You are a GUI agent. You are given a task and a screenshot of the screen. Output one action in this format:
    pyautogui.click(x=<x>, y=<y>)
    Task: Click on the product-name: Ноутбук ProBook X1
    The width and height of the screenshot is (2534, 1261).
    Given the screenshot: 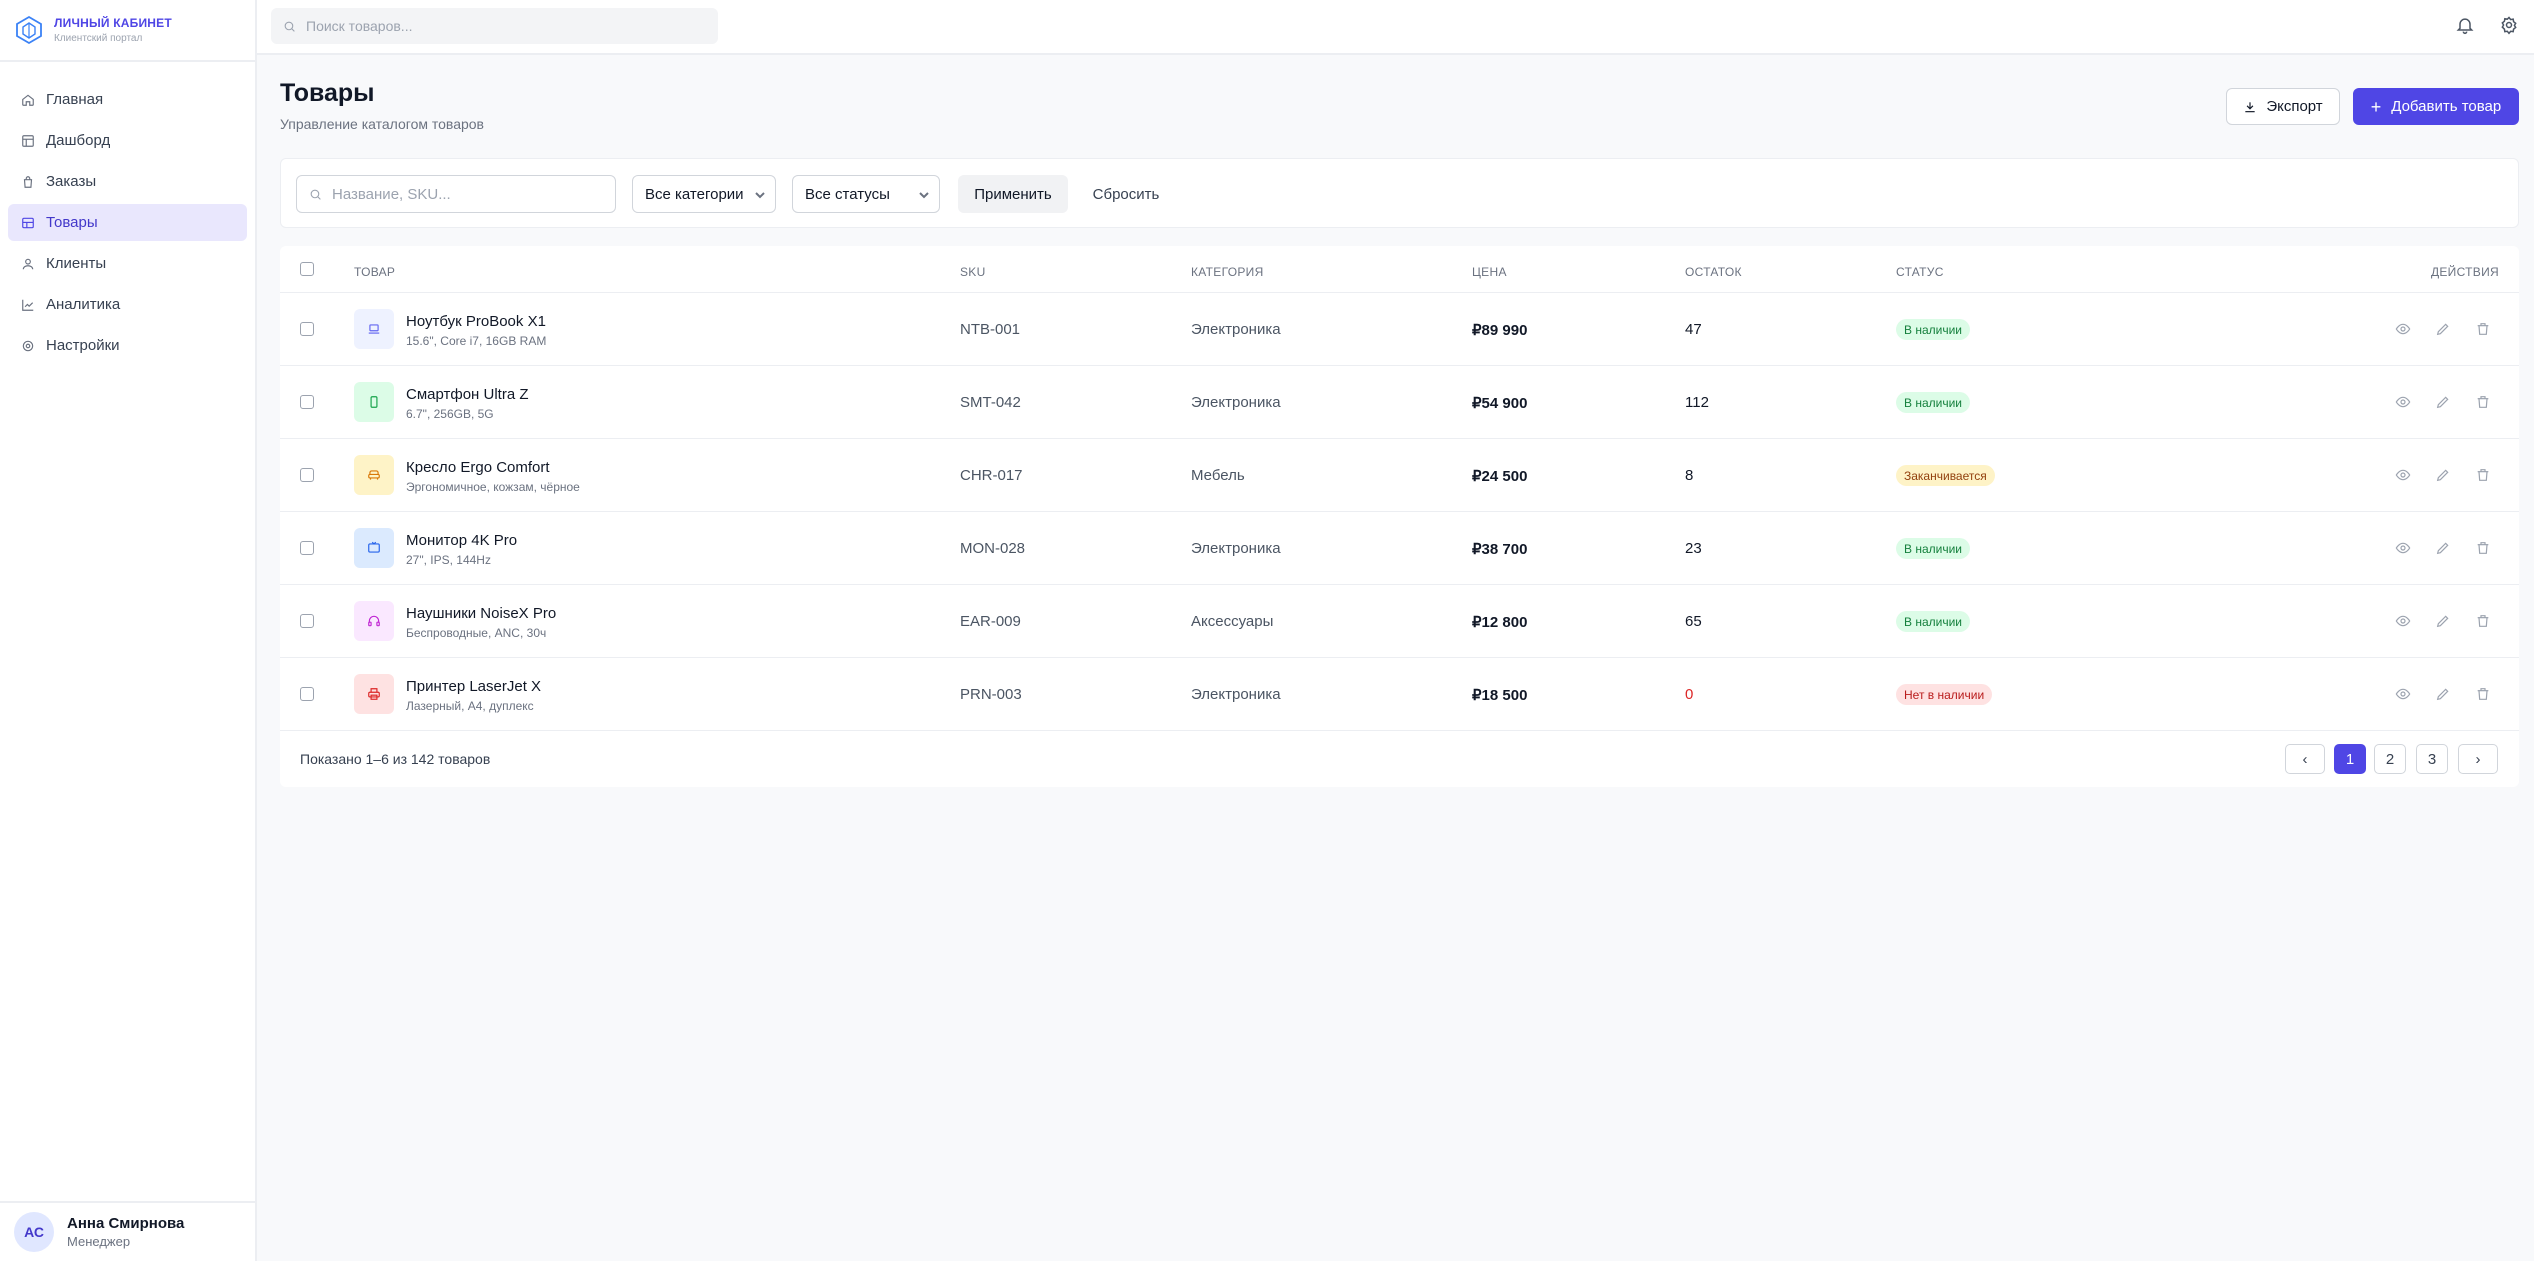 What is the action you would take?
    pyautogui.click(x=476, y=321)
    